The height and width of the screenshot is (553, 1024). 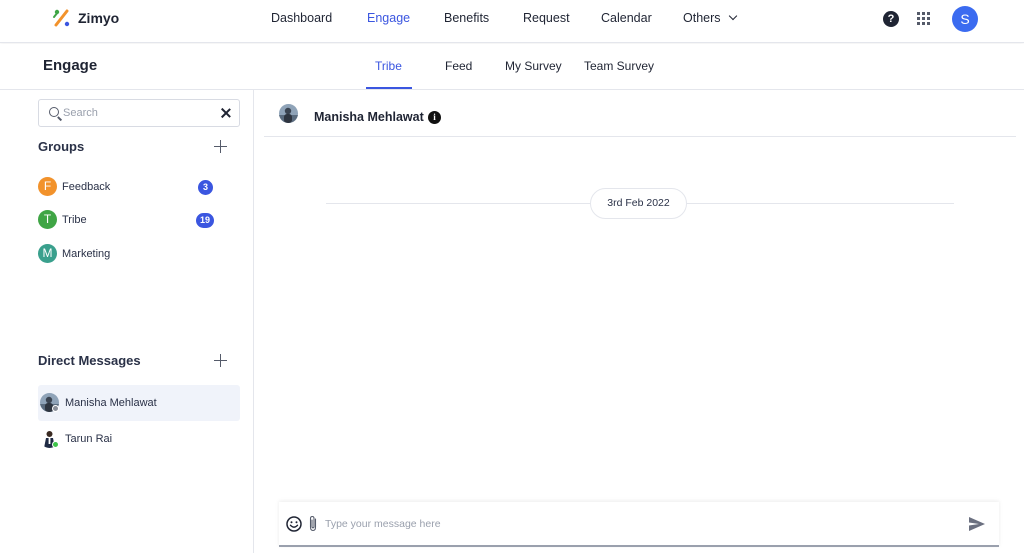 What do you see at coordinates (977, 524) in the screenshot?
I see `send-icon` at bounding box center [977, 524].